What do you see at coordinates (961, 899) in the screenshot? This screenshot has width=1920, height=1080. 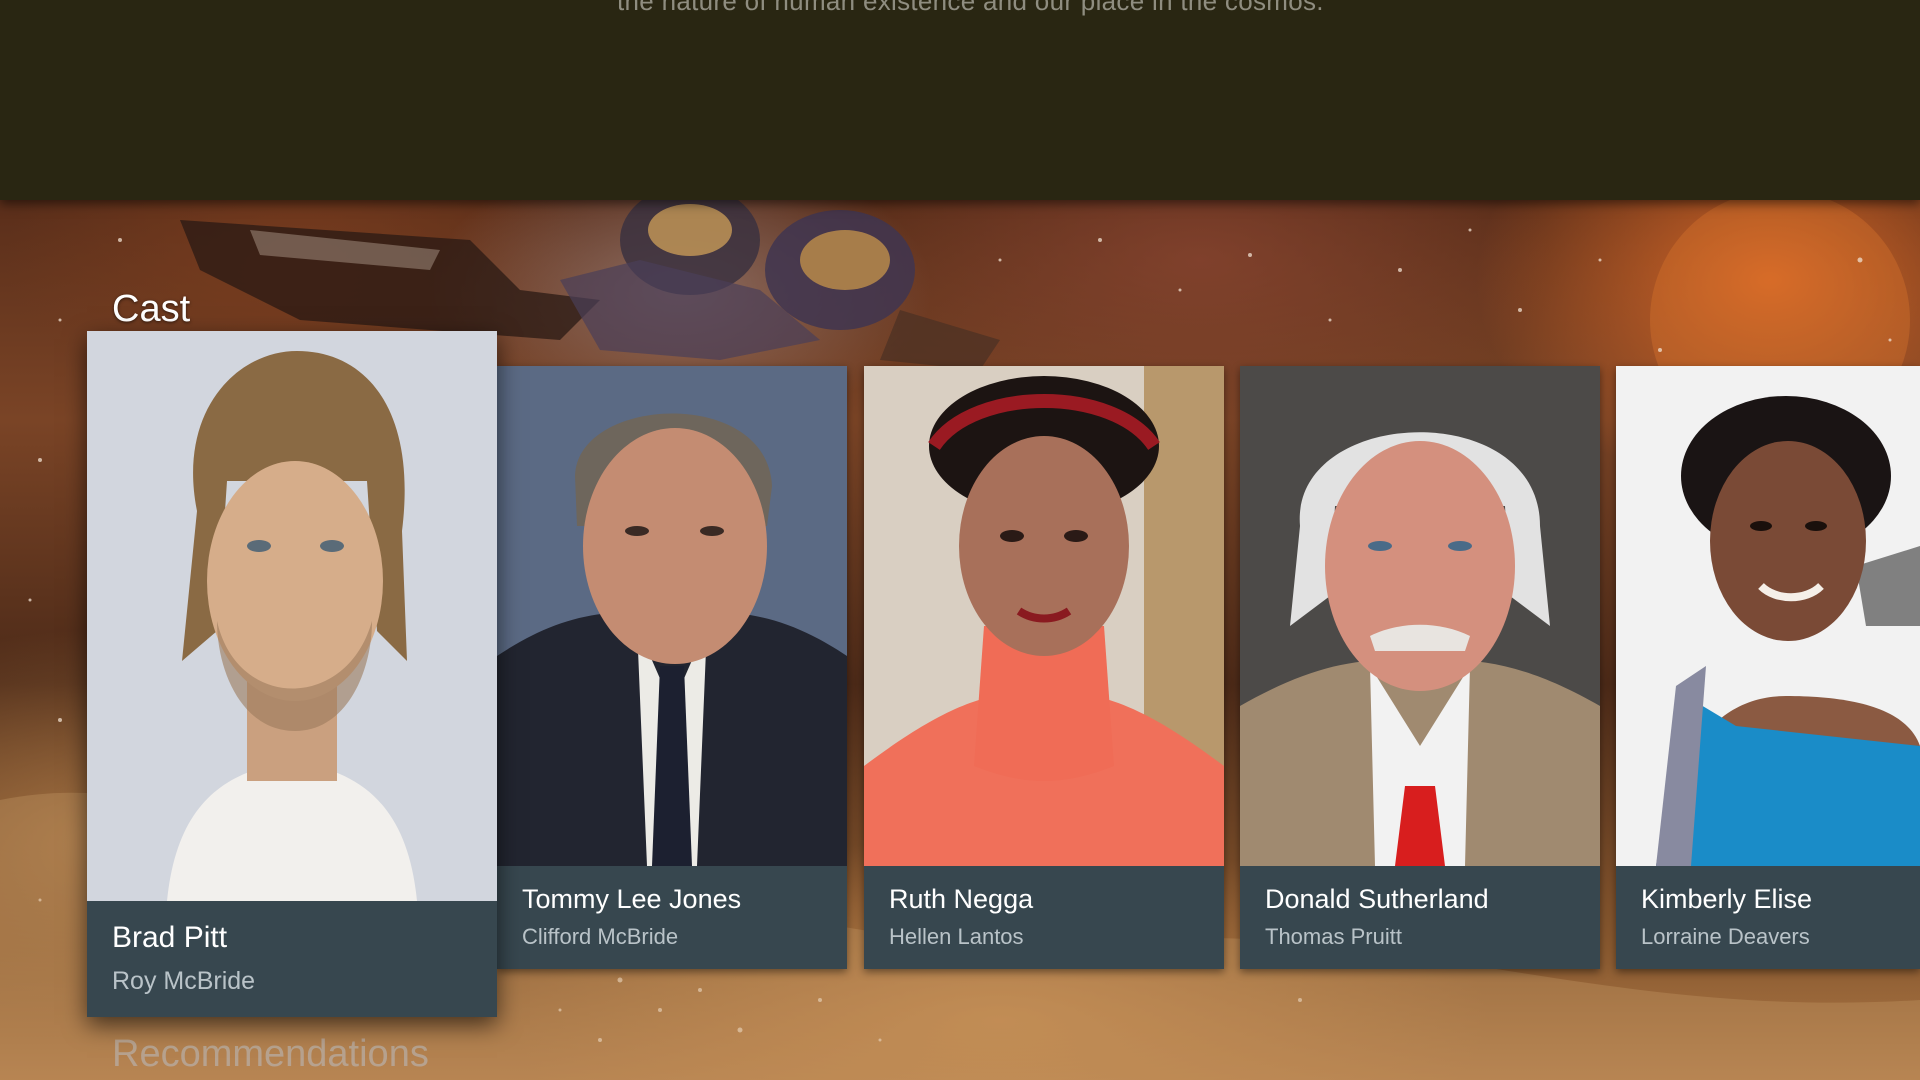 I see `actor-name: Ruth Negga` at bounding box center [961, 899].